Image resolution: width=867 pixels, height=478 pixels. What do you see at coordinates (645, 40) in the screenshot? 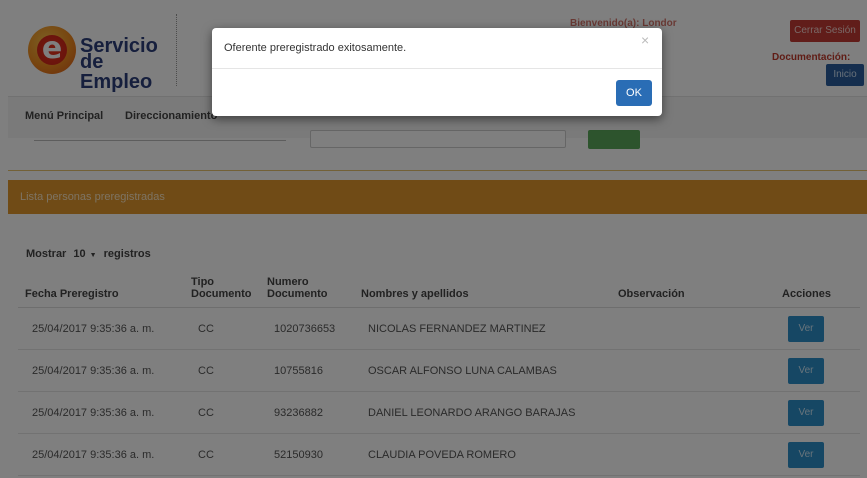
I see `close-icon: ×` at bounding box center [645, 40].